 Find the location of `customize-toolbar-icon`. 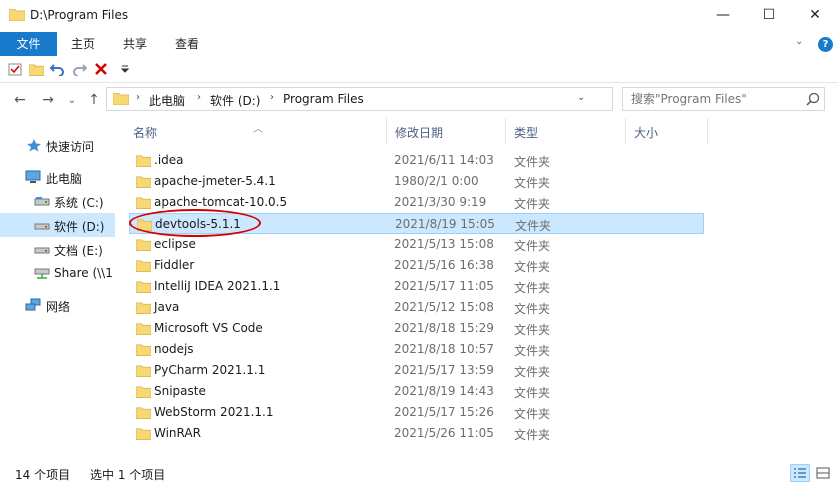

customize-toolbar-icon is located at coordinates (125, 69).